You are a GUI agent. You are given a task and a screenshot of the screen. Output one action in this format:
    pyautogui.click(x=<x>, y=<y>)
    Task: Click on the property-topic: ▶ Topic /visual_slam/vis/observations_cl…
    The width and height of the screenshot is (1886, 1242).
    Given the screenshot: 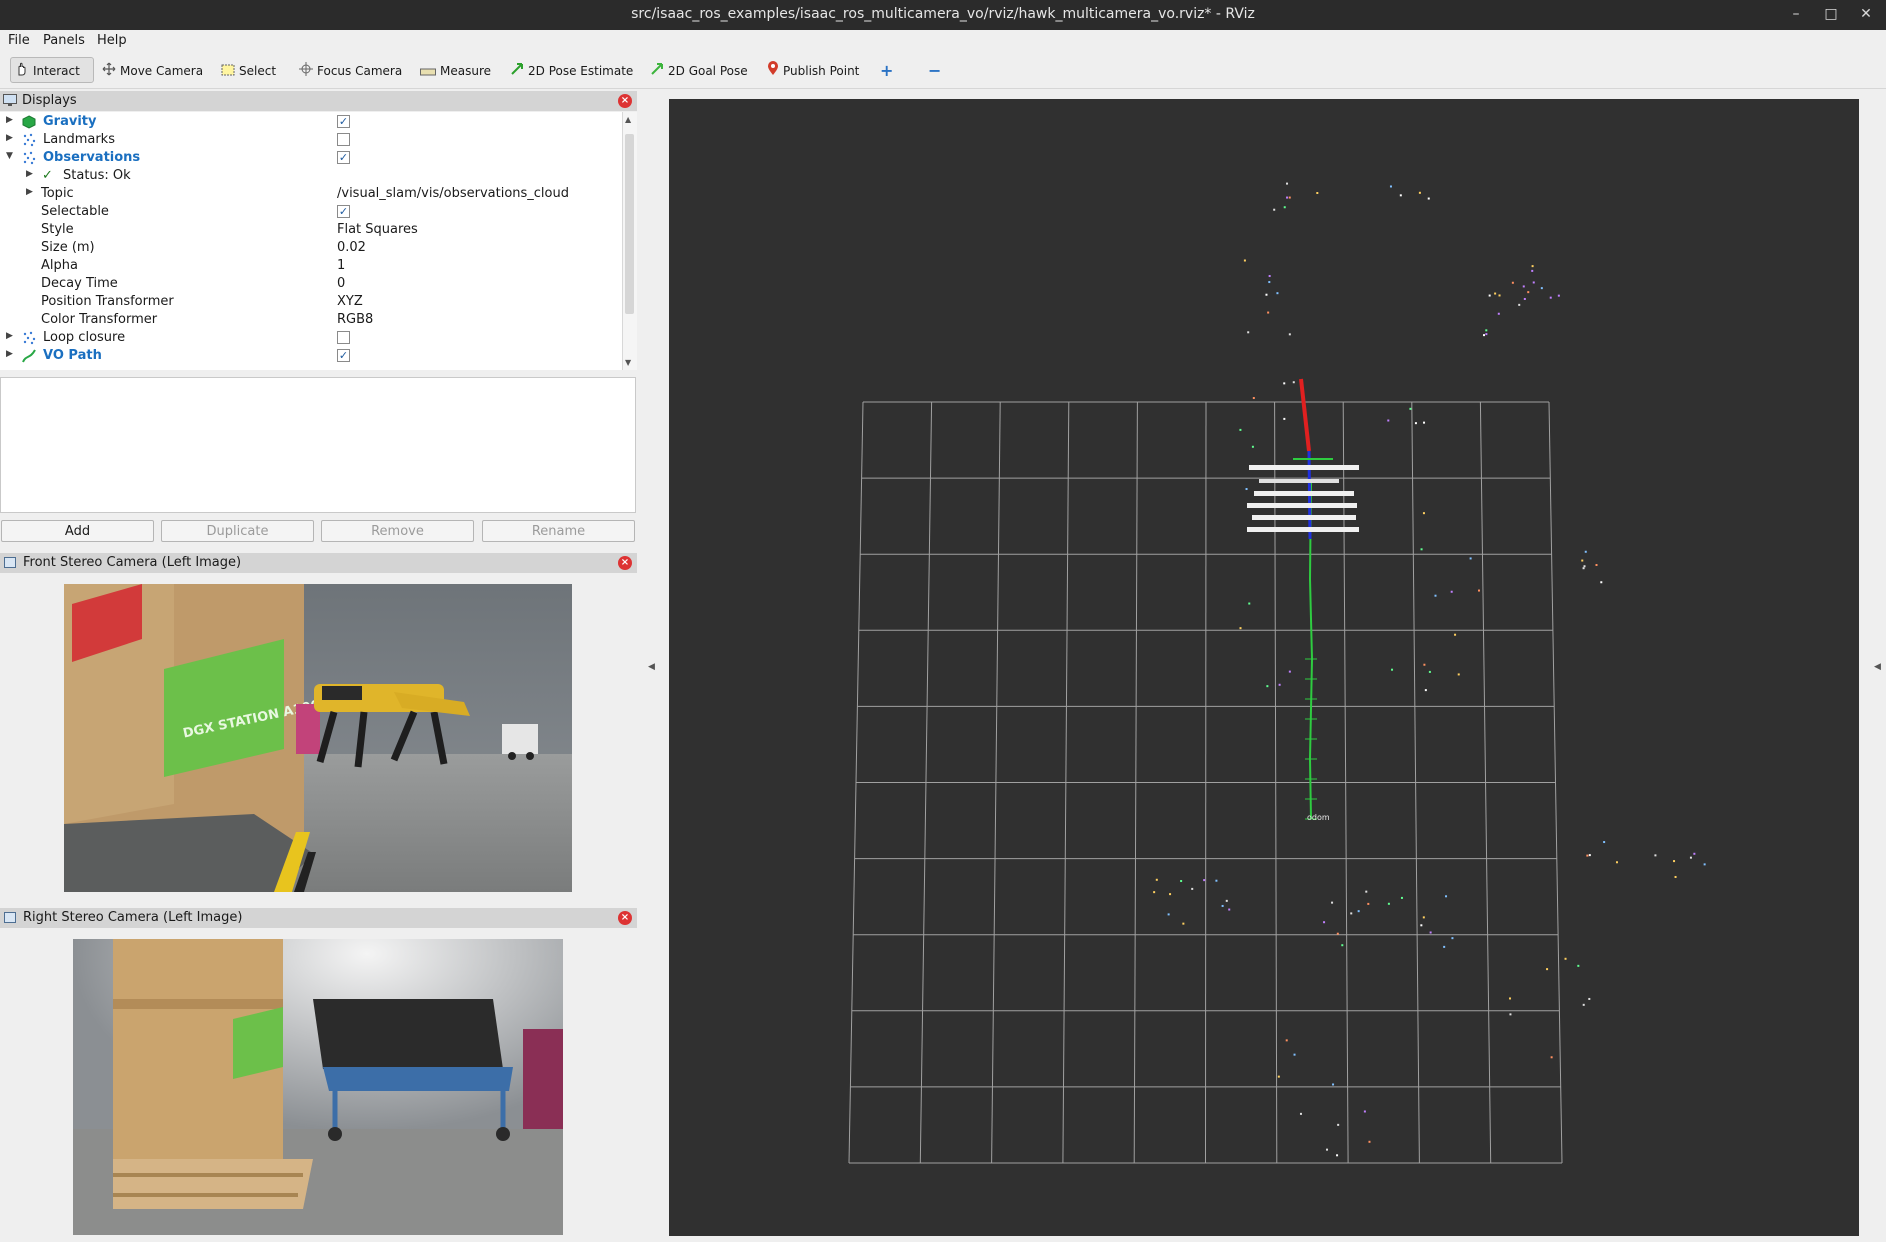 What is the action you would take?
    pyautogui.click(x=311, y=194)
    